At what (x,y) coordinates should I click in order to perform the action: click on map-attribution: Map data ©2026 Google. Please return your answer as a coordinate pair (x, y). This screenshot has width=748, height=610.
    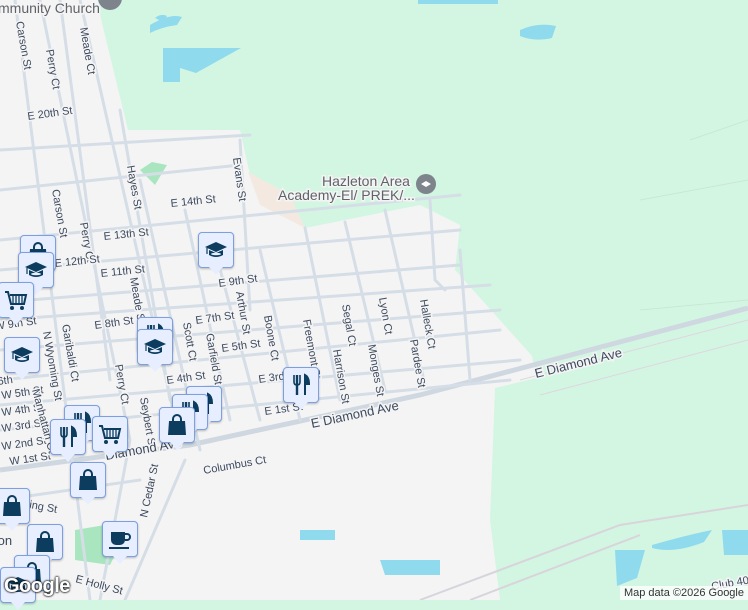
    Looking at the image, I should click on (683, 593).